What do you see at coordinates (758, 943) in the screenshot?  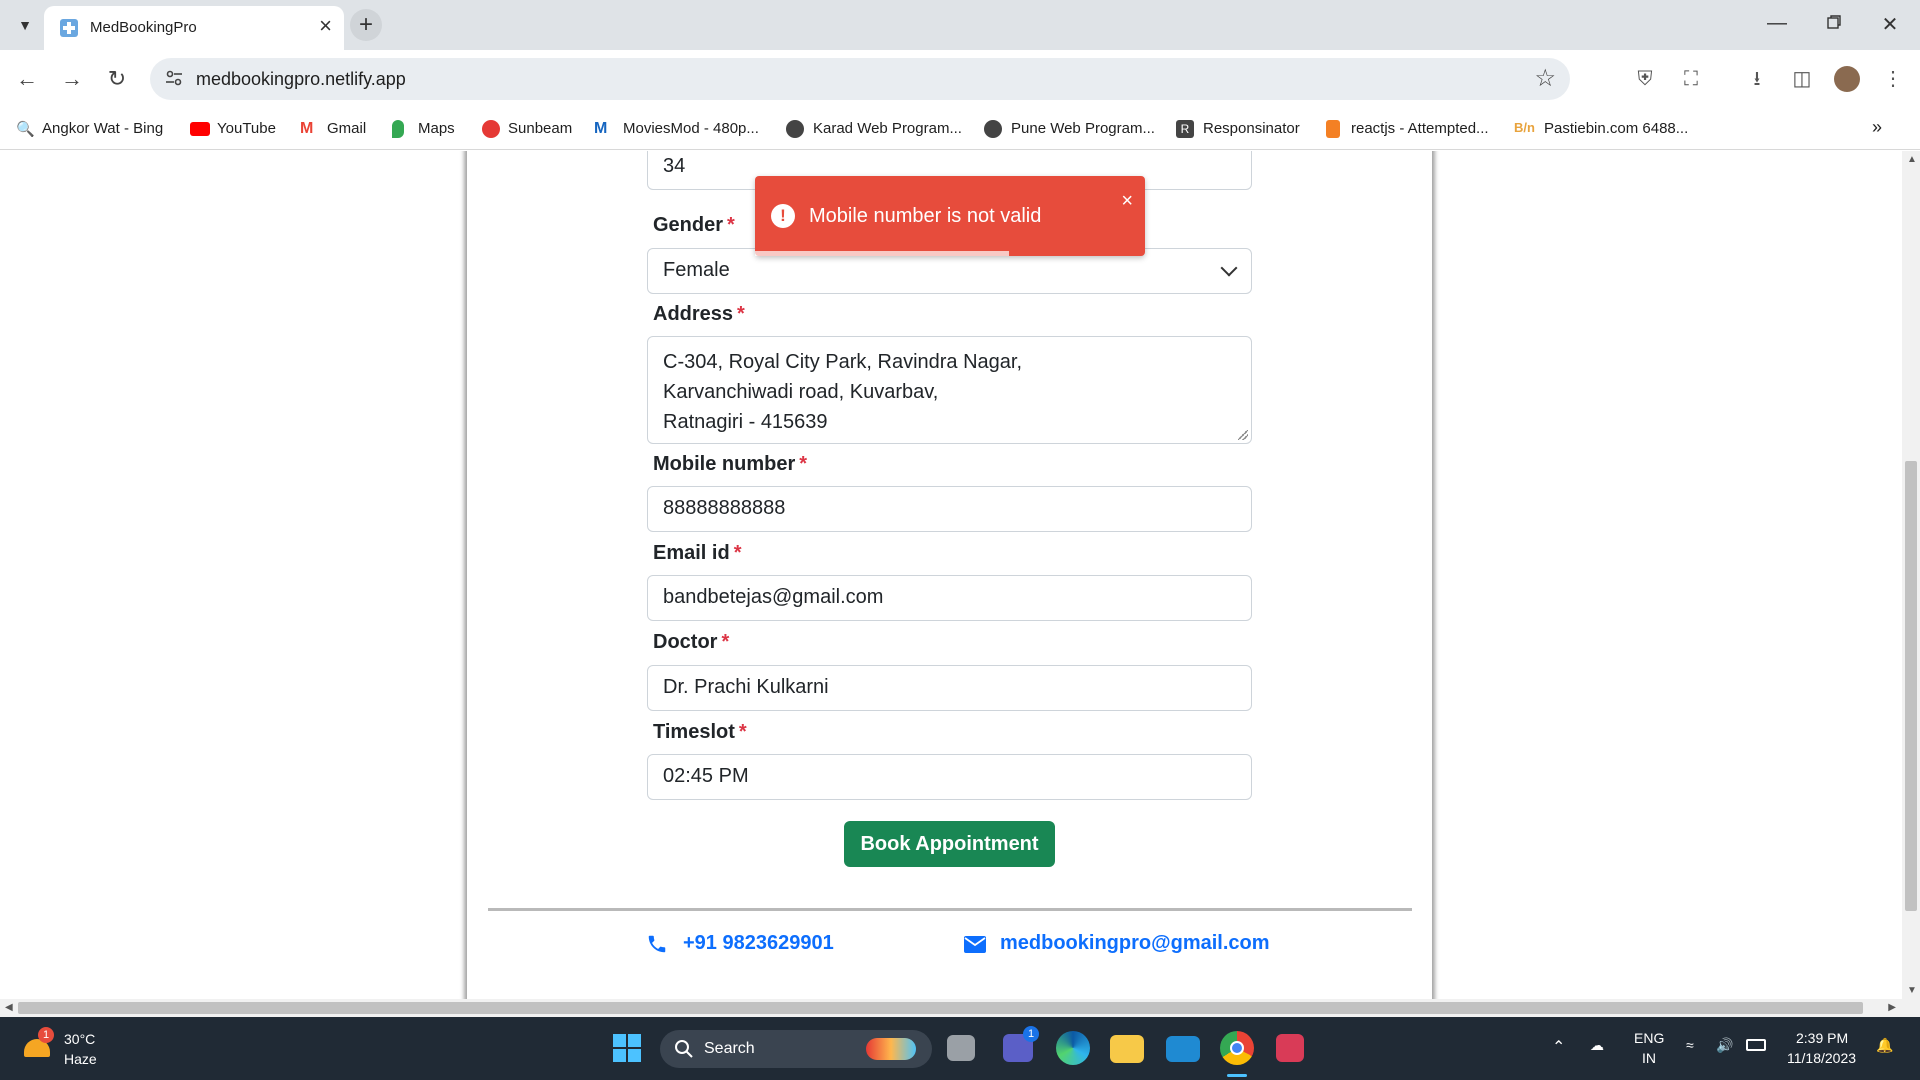 I see `footer-phone-link: +91 9823629901` at bounding box center [758, 943].